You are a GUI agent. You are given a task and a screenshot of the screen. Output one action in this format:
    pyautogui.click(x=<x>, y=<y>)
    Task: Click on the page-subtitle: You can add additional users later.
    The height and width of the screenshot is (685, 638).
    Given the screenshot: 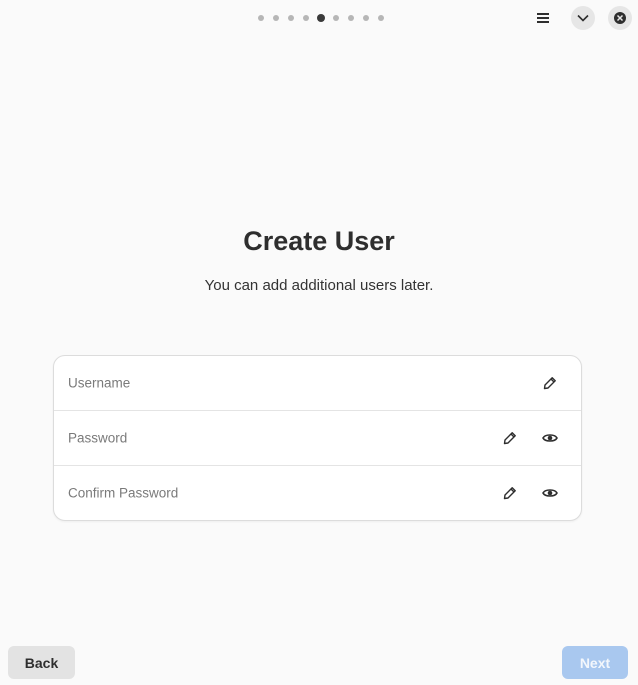 What is the action you would take?
    pyautogui.click(x=319, y=285)
    